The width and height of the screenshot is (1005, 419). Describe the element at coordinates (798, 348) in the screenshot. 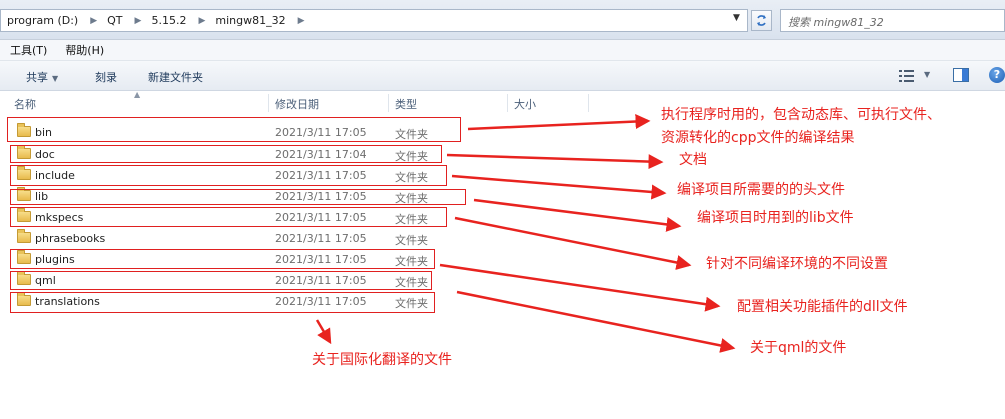

I see `annotation-qml: 关于qml的文件` at that location.